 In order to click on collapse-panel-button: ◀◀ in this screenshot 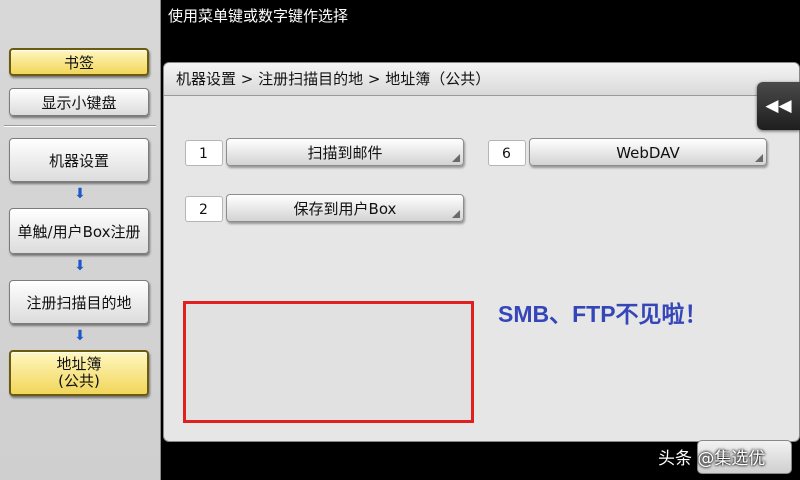, I will do `click(778, 106)`.